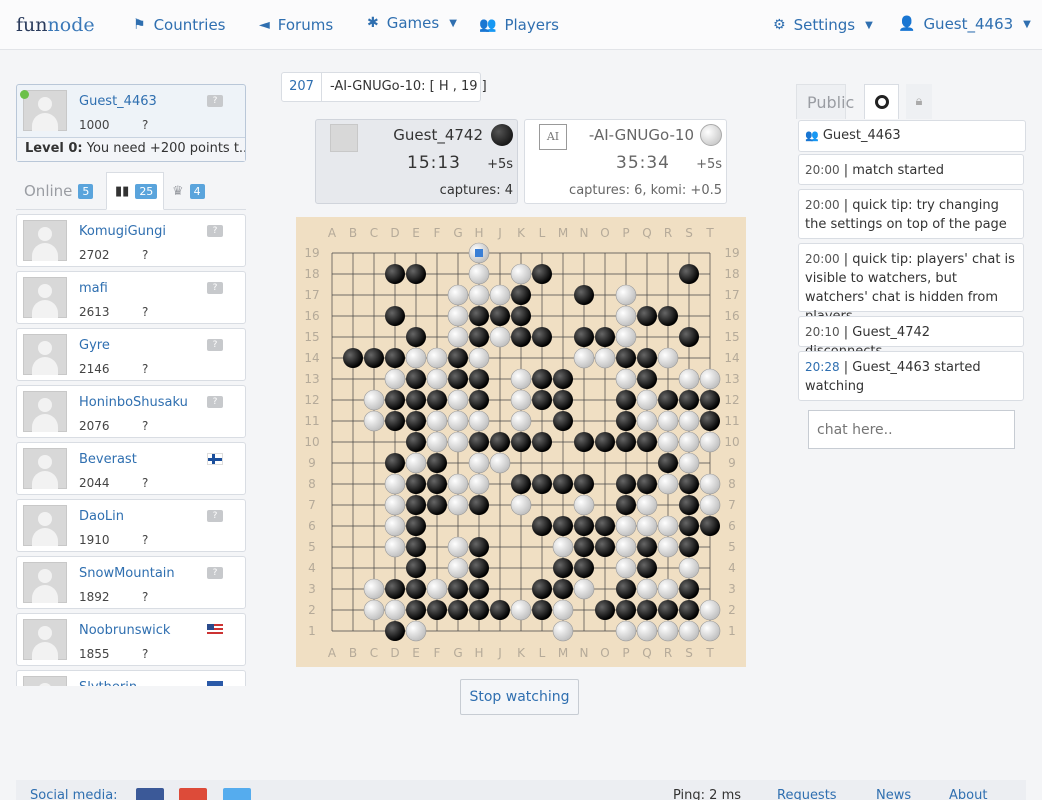 This screenshot has width=1042, height=800. Describe the element at coordinates (94, 426) in the screenshot. I see `player-rating: 2076` at that location.